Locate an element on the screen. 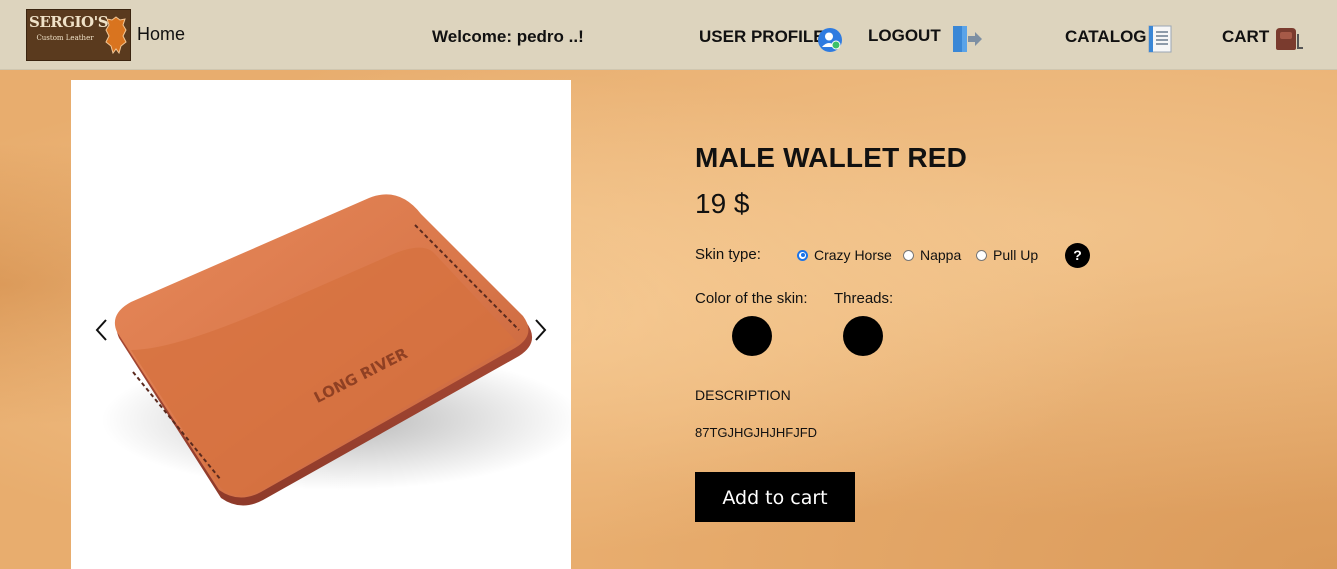  product-title: MALE WALLET RED is located at coordinates (831, 157).